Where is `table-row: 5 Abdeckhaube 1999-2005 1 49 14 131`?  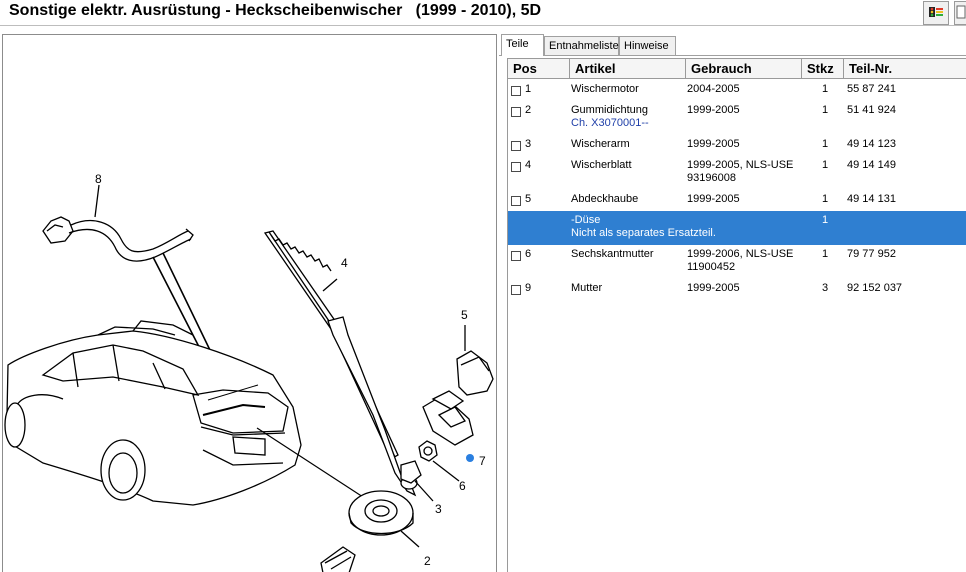 table-row: 5 Abdeckhaube 1999-2005 1 49 14 131 is located at coordinates (737, 200).